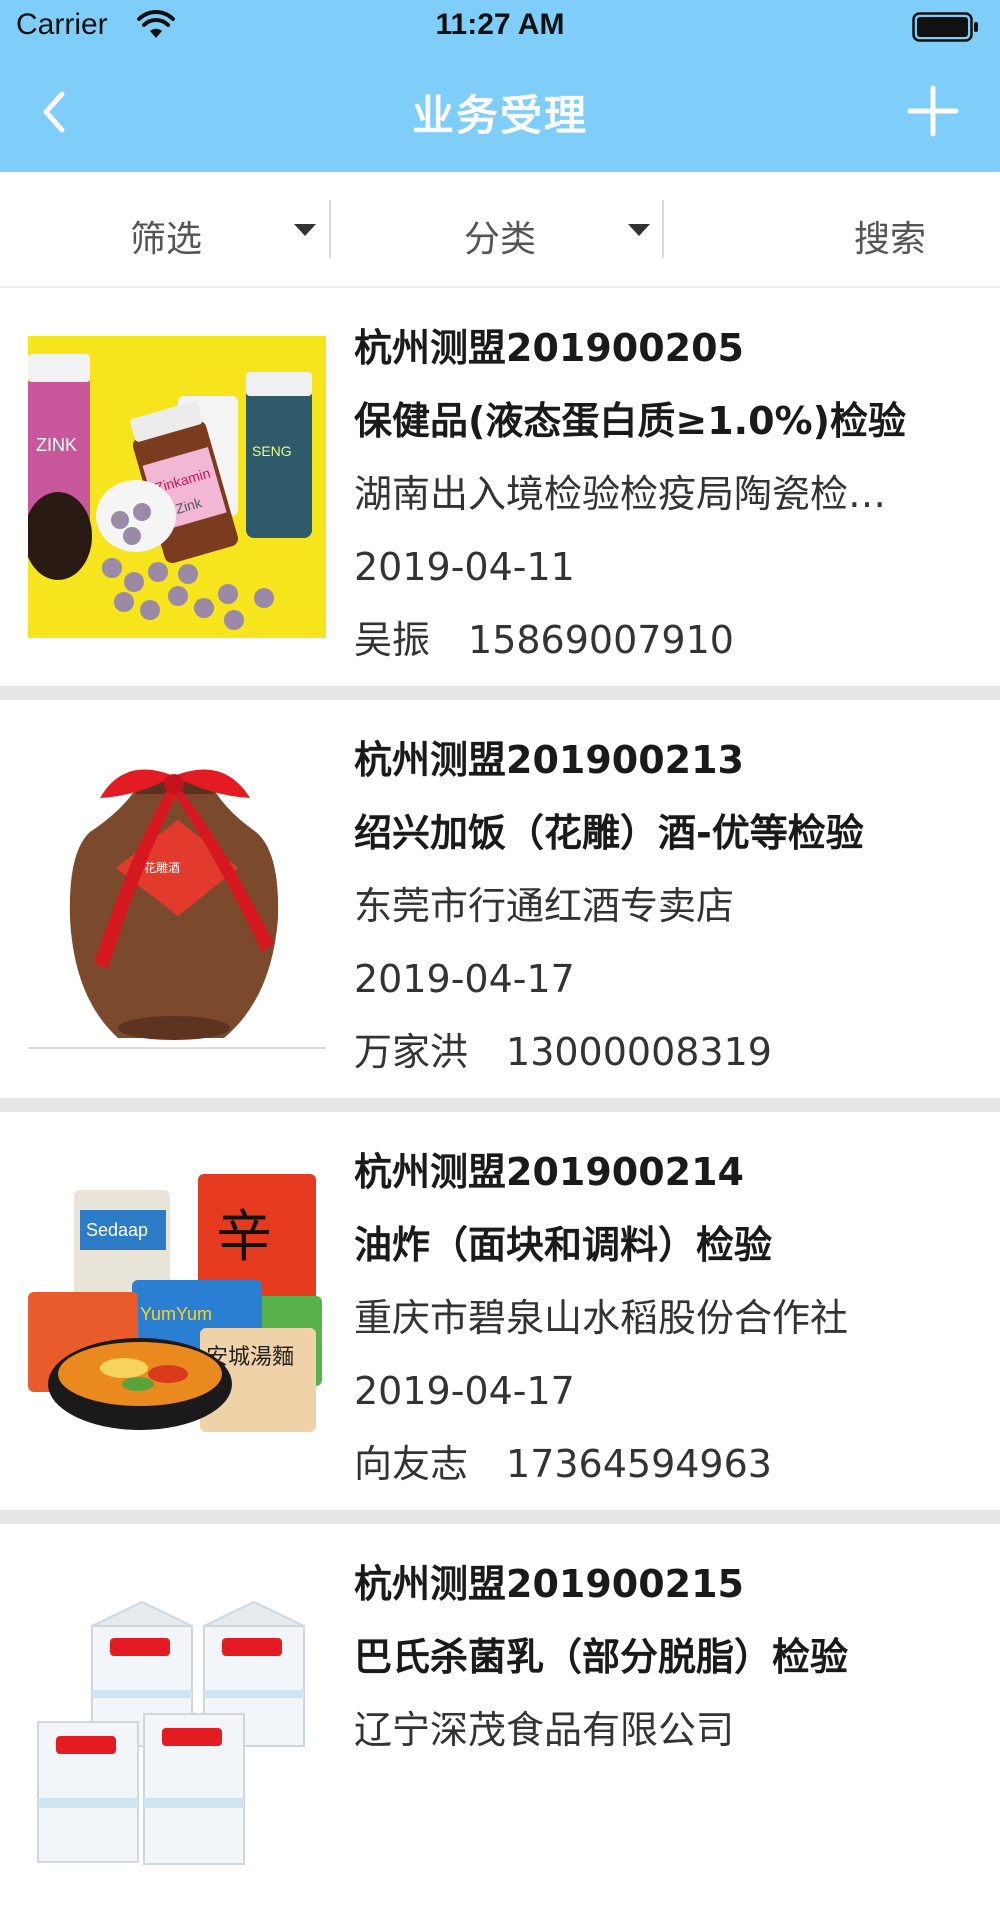  I want to click on item-date: 2019-04-11, so click(464, 567).